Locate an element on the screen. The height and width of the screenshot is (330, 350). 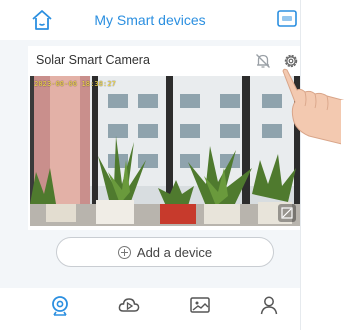
bottom-nav is located at coordinates (150, 309).